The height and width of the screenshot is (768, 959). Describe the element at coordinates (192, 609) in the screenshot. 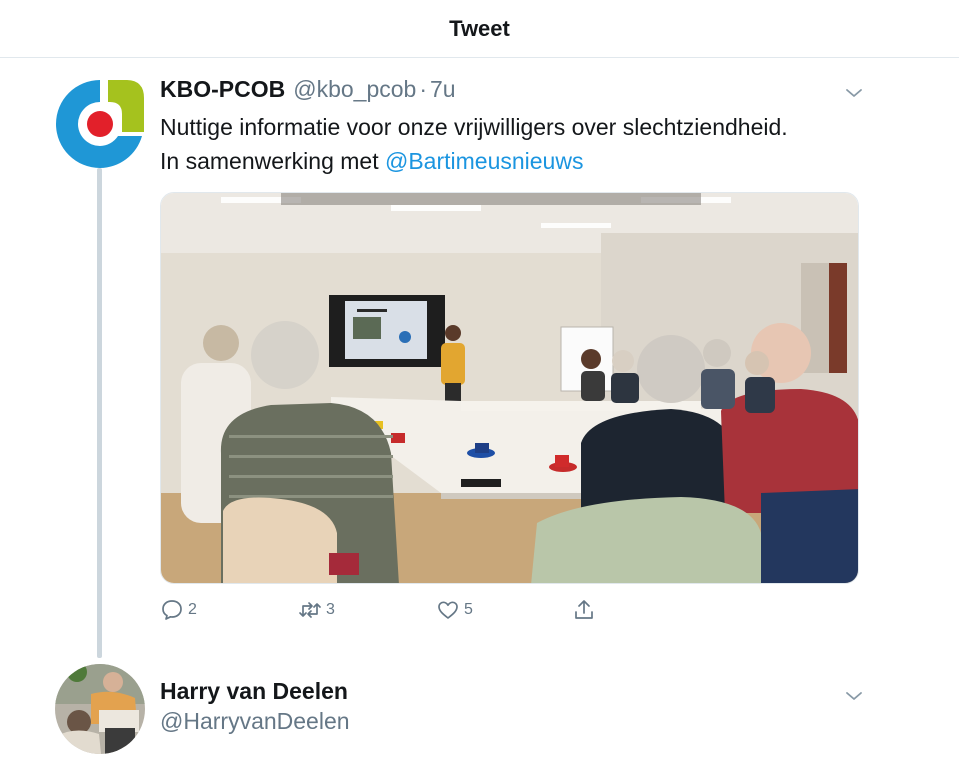

I see `reply-count: 2` at that location.